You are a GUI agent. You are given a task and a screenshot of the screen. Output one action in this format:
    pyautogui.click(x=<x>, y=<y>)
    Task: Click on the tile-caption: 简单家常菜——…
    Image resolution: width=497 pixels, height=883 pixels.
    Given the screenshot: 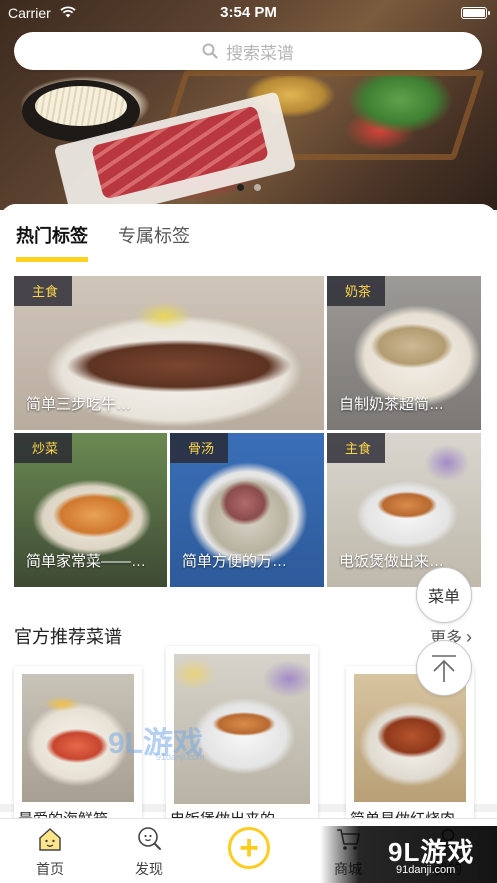 What is the action you would take?
    pyautogui.click(x=86, y=561)
    